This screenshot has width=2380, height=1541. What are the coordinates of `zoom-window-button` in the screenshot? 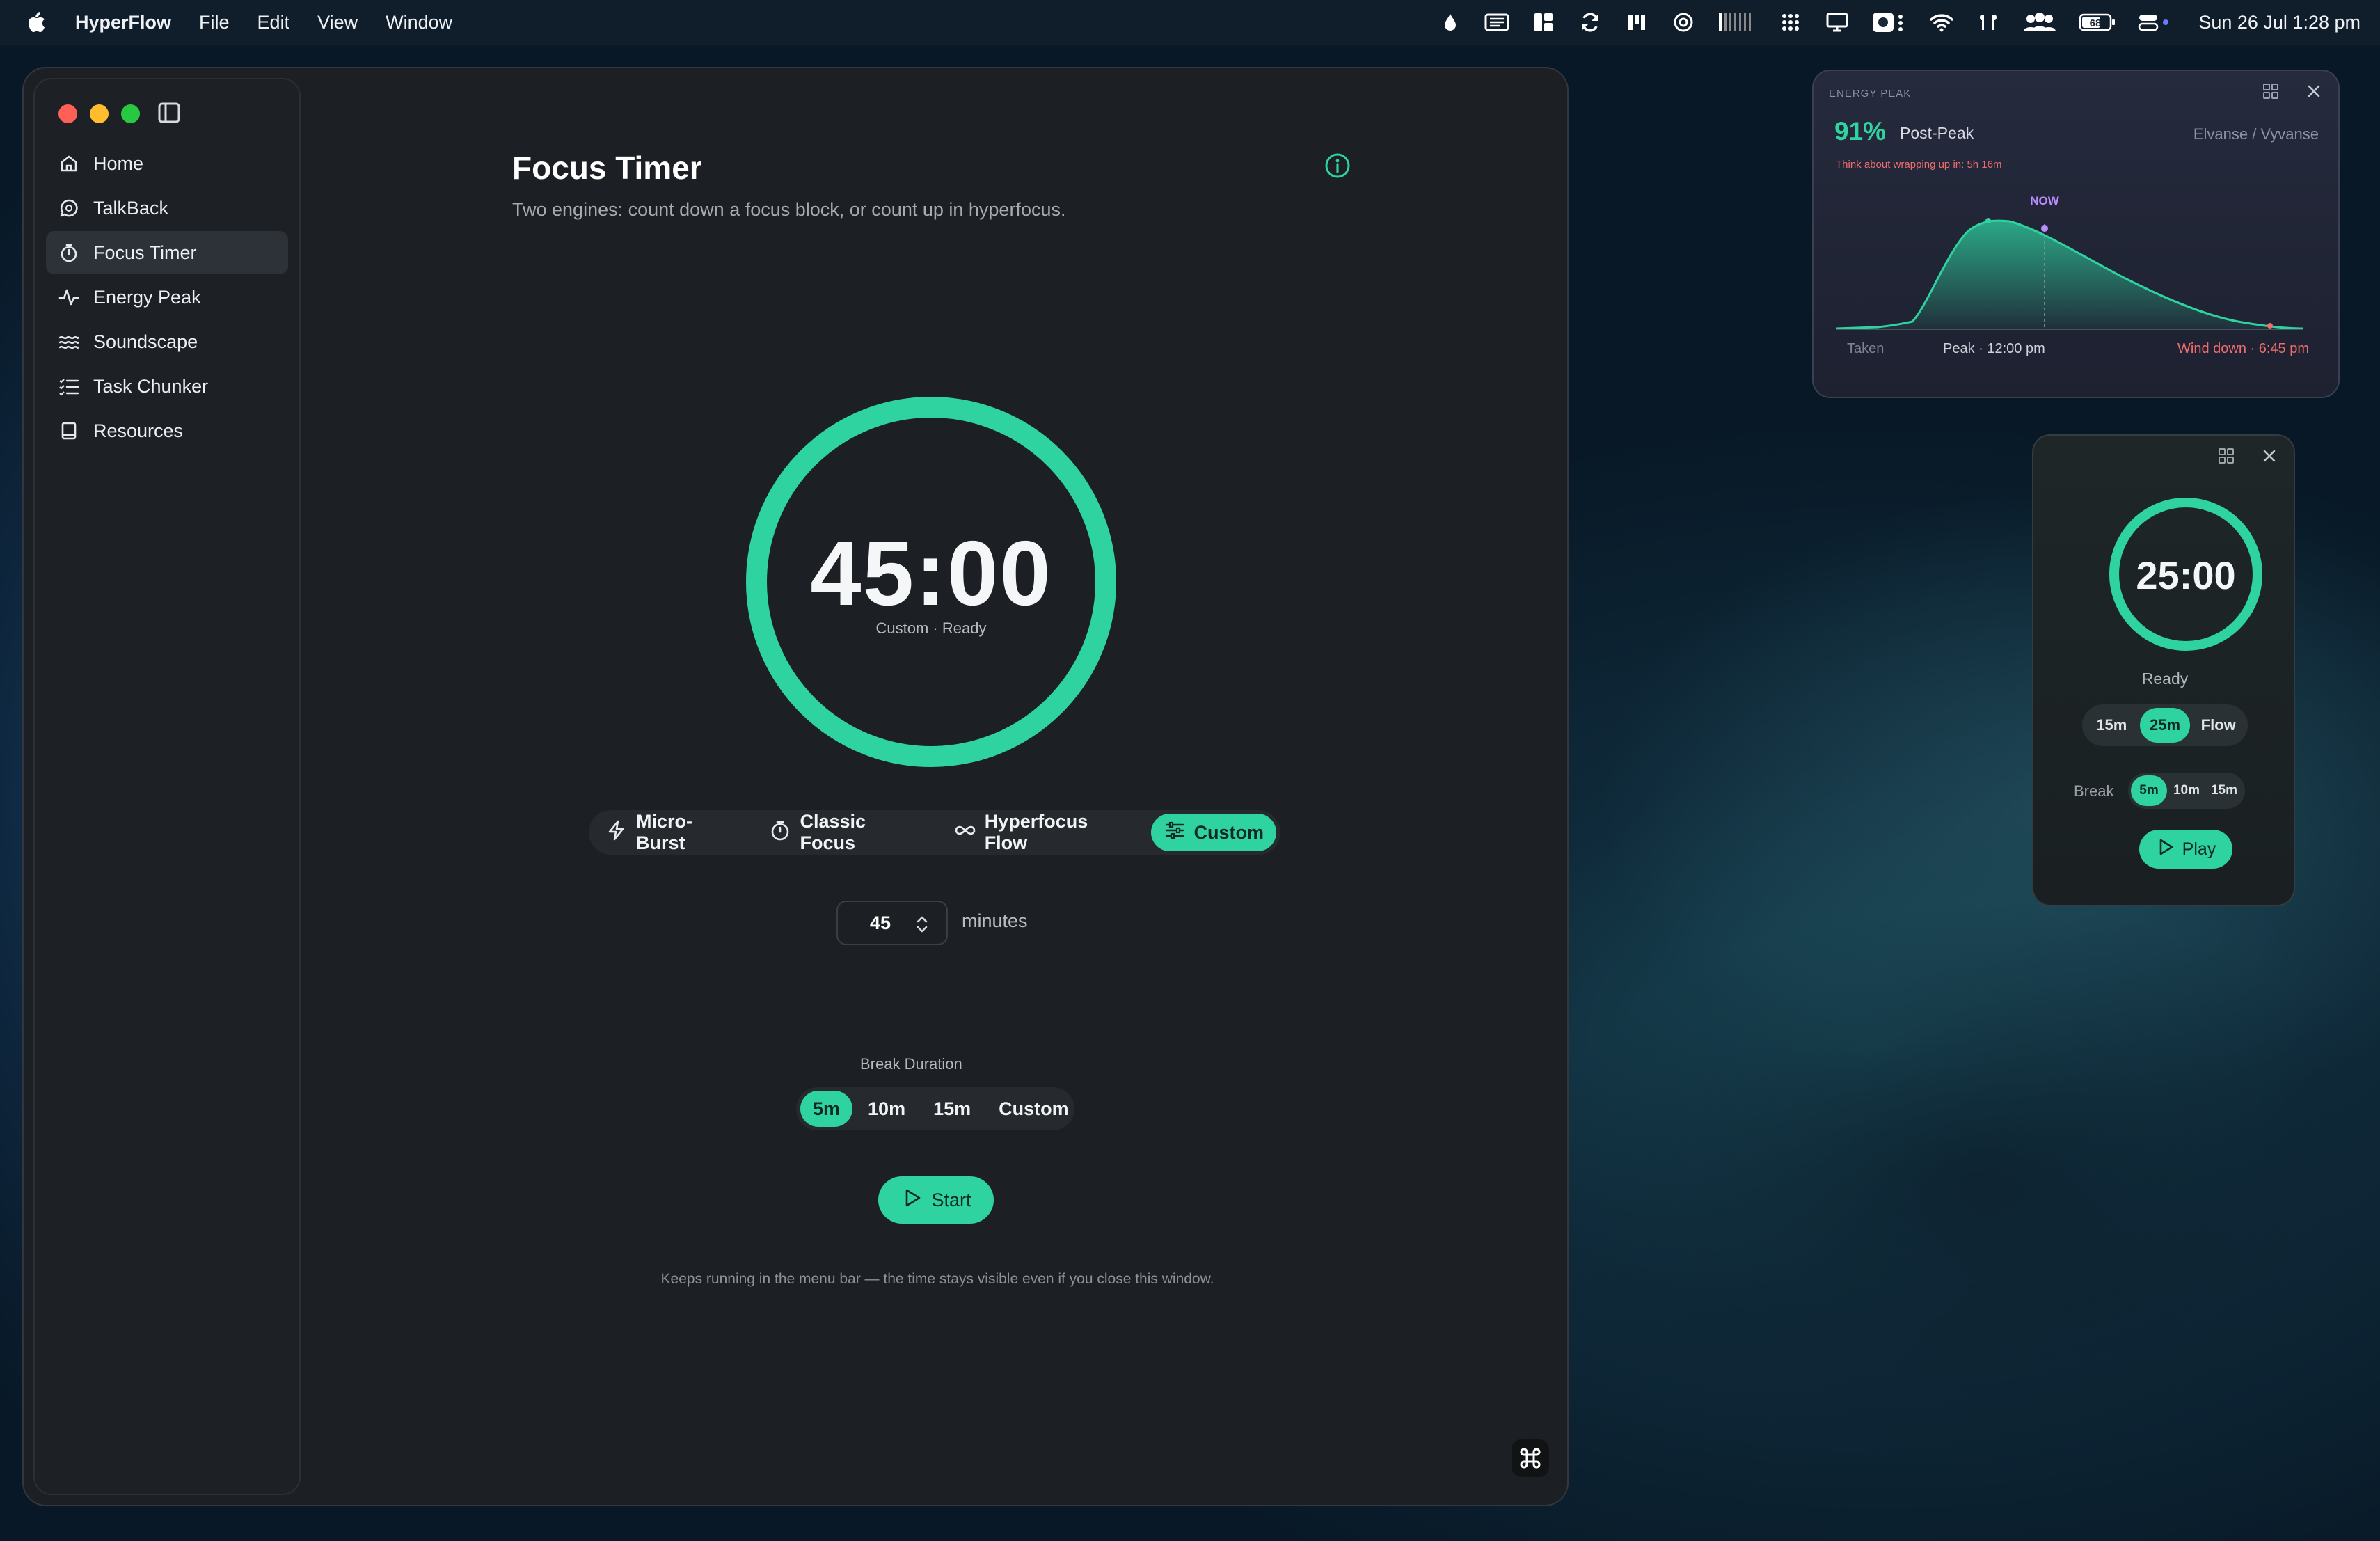 It's located at (130, 113).